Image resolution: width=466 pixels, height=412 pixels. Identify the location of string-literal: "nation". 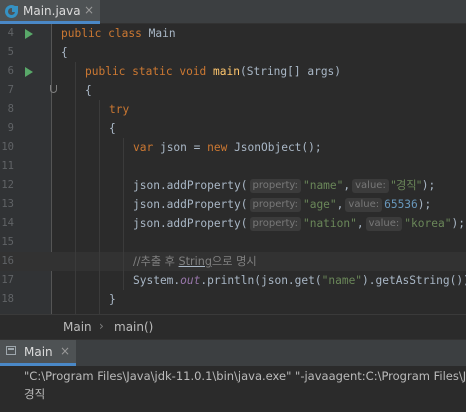
(329, 223).